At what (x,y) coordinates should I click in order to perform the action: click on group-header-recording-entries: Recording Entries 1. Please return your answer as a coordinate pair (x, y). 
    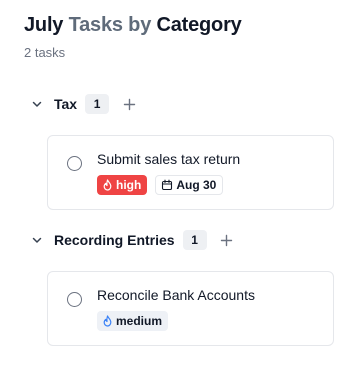
    Looking at the image, I should click on (132, 240).